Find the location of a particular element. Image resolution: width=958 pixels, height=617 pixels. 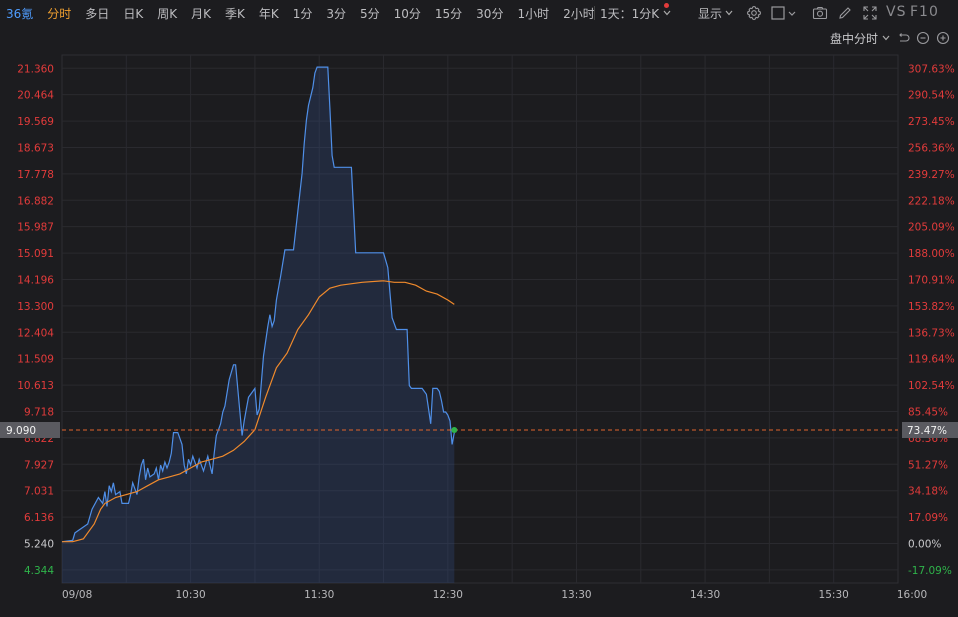

right-axis-label: 273.45% is located at coordinates (931, 122).